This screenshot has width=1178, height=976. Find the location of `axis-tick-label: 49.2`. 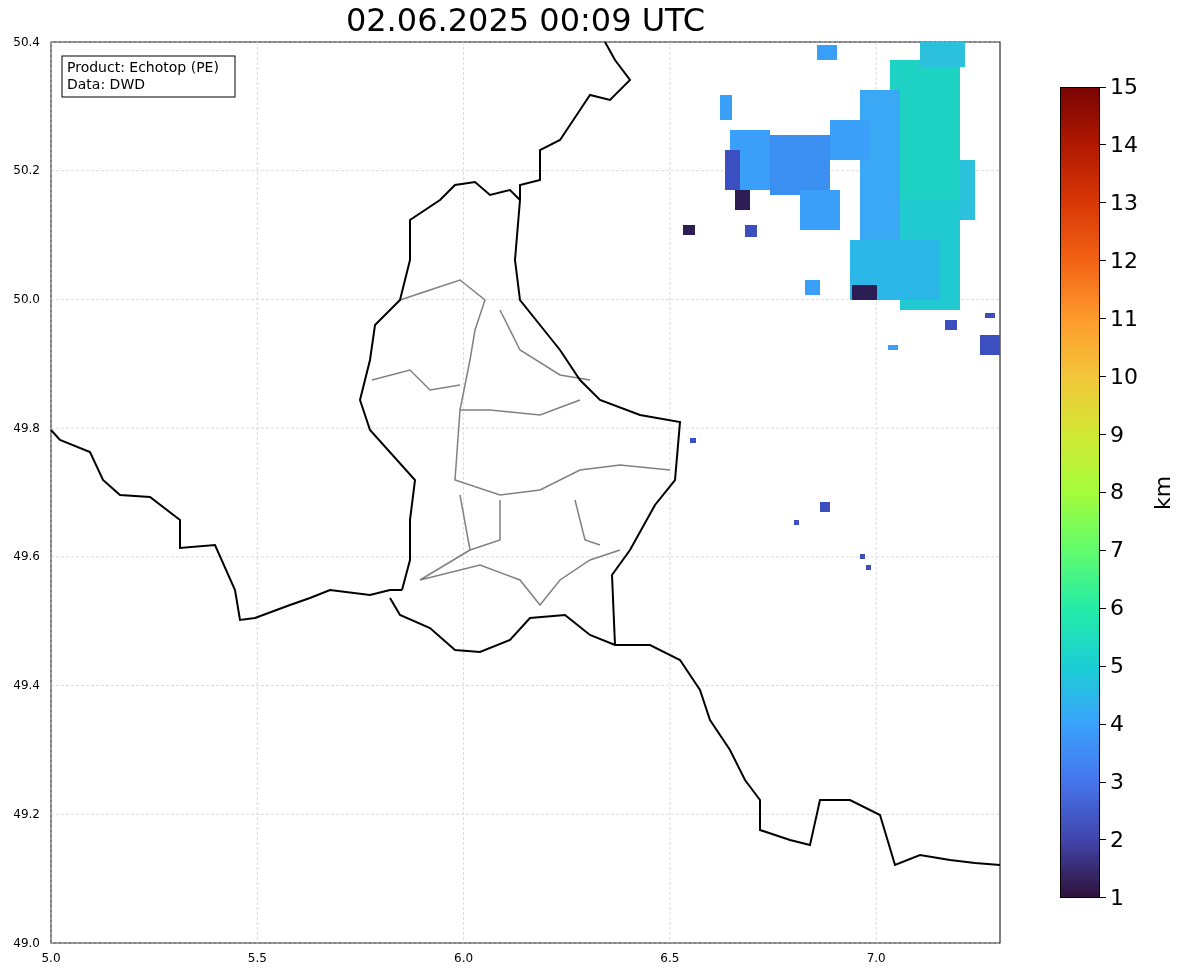

axis-tick-label: 49.2 is located at coordinates (26, 813).